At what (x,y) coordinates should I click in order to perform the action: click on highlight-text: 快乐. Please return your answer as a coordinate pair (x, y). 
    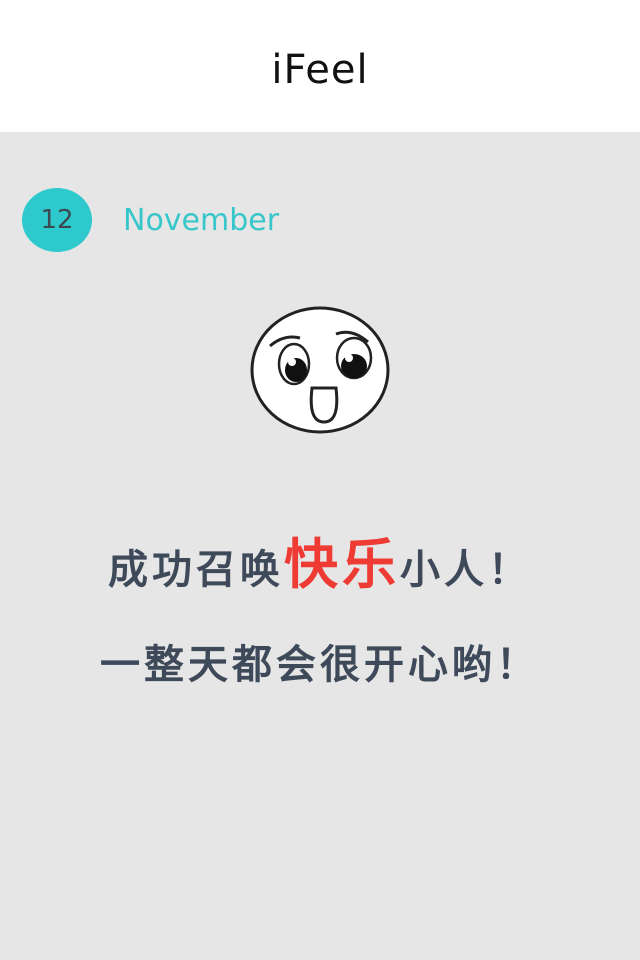
    Looking at the image, I should click on (342, 564).